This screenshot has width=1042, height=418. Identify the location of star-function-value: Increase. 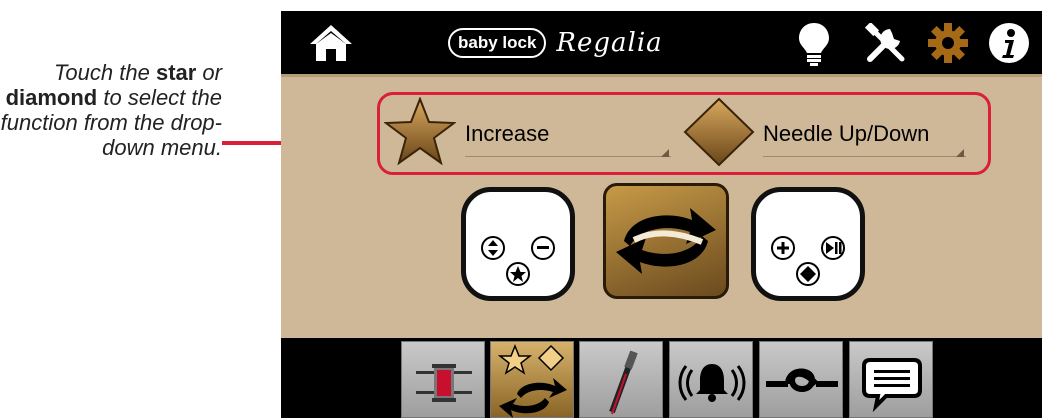
(507, 133).